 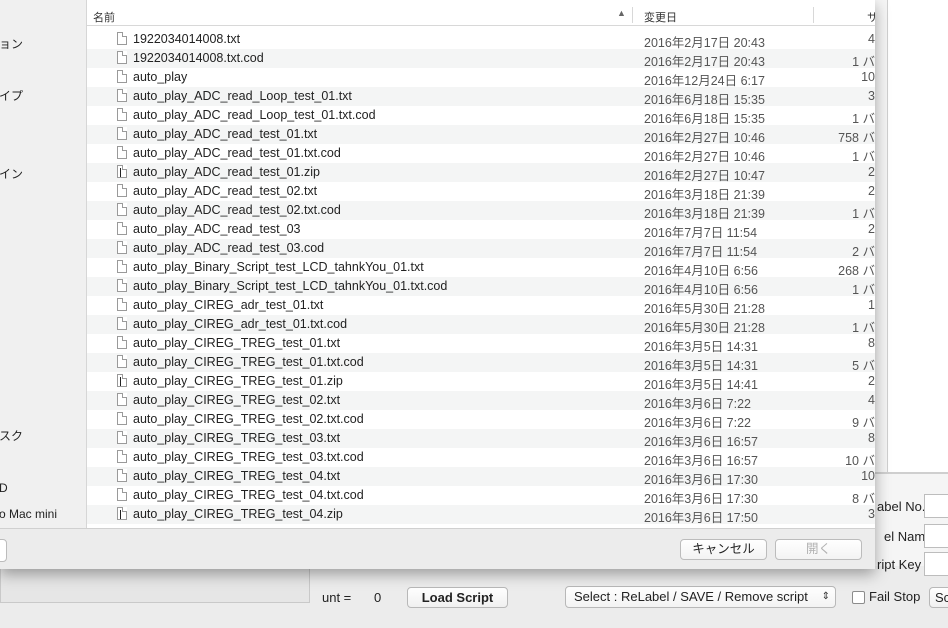 I want to click on file-name: auto_play_CIREG_adr_test_01.txt, so click(x=228, y=305).